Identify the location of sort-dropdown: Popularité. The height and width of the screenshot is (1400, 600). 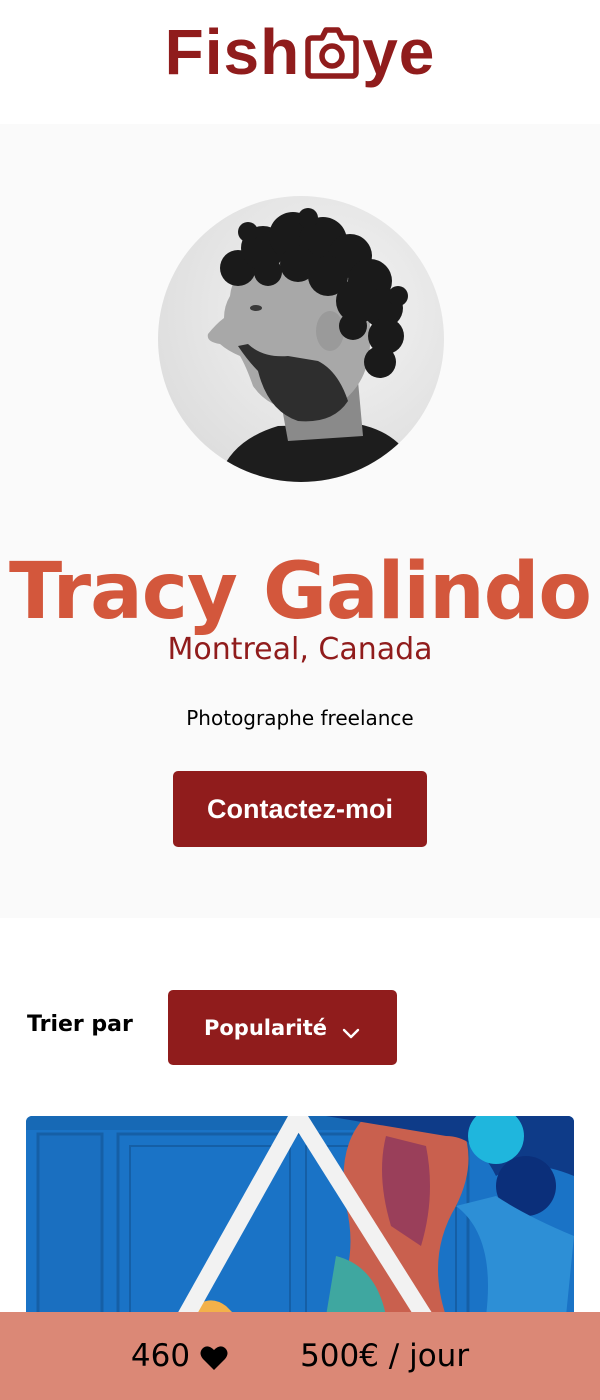
(282, 1027).